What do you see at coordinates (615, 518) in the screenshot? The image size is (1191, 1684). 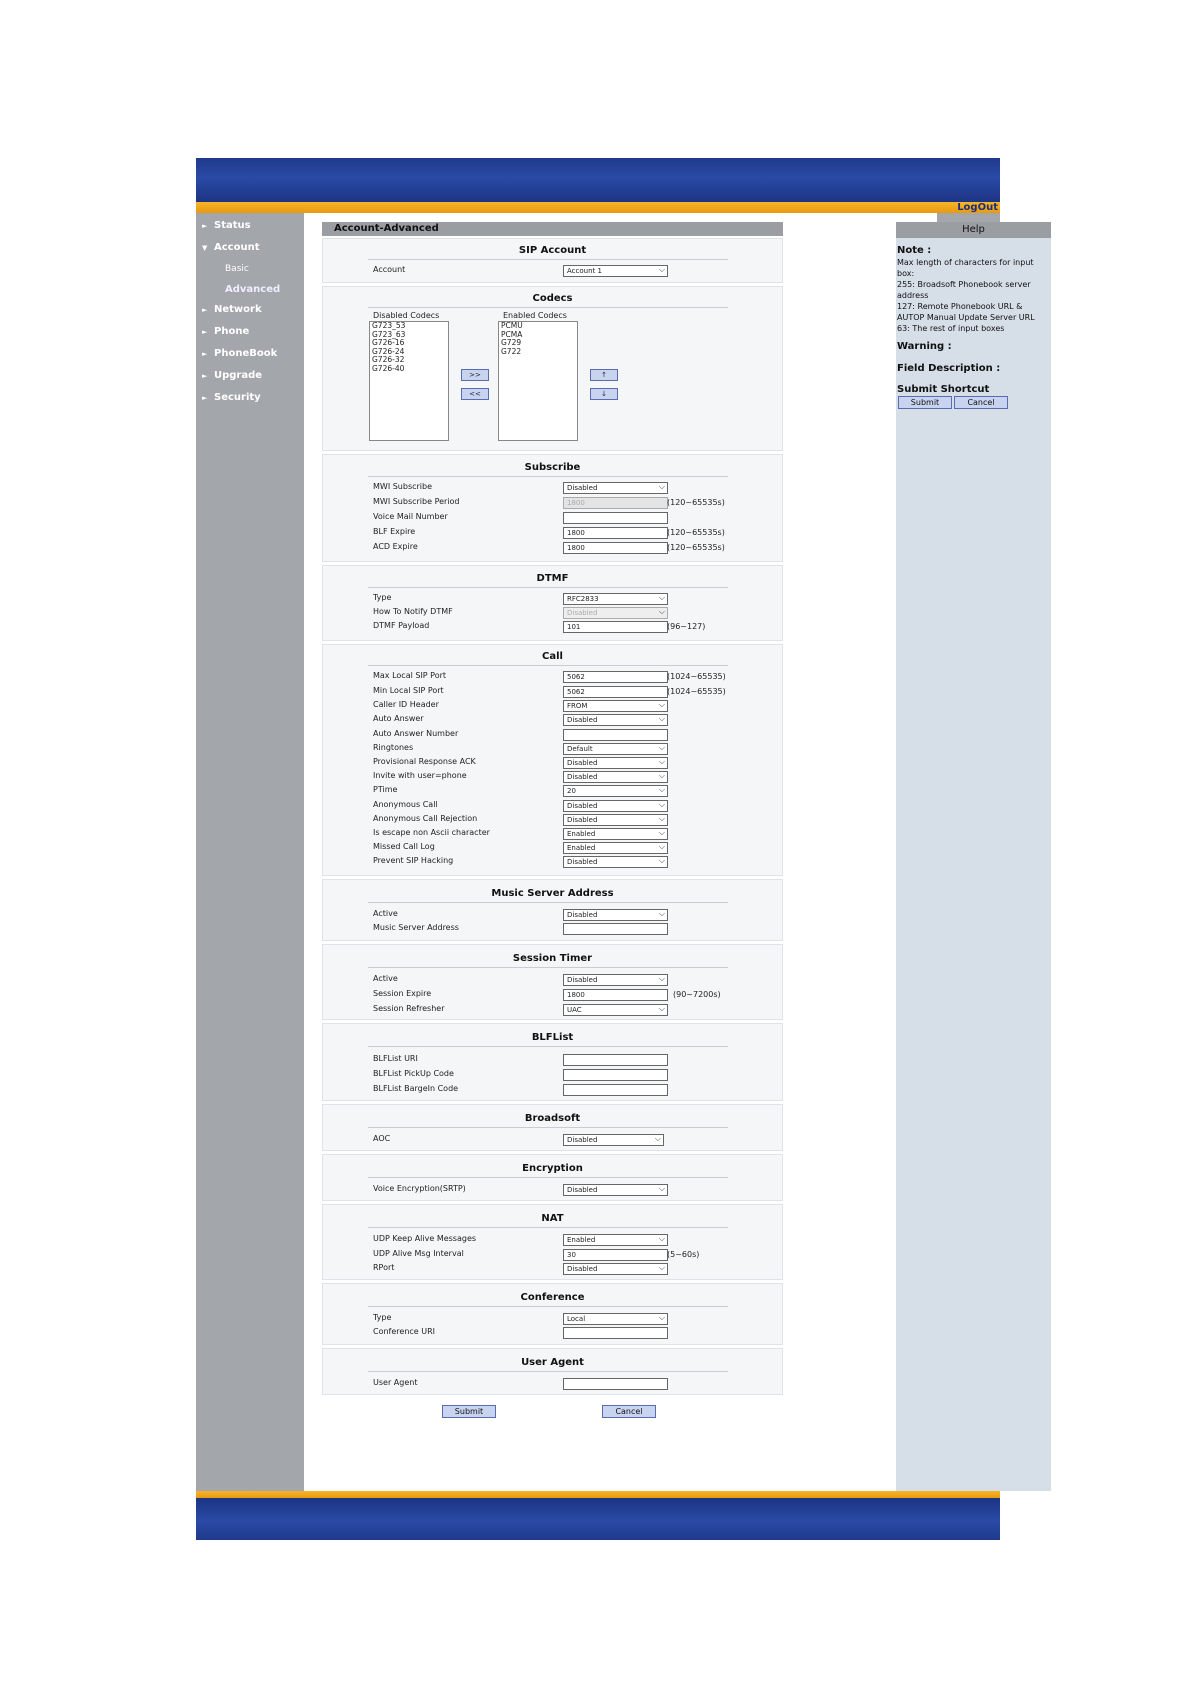 I see `voicemail-input` at bounding box center [615, 518].